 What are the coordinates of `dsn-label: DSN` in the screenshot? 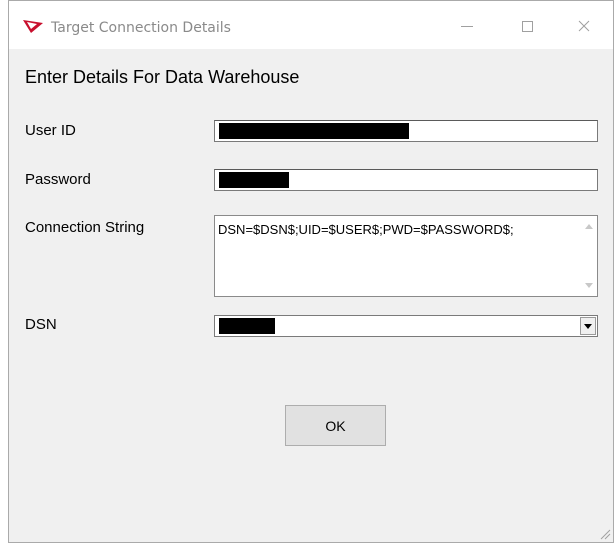 It's located at (41, 324).